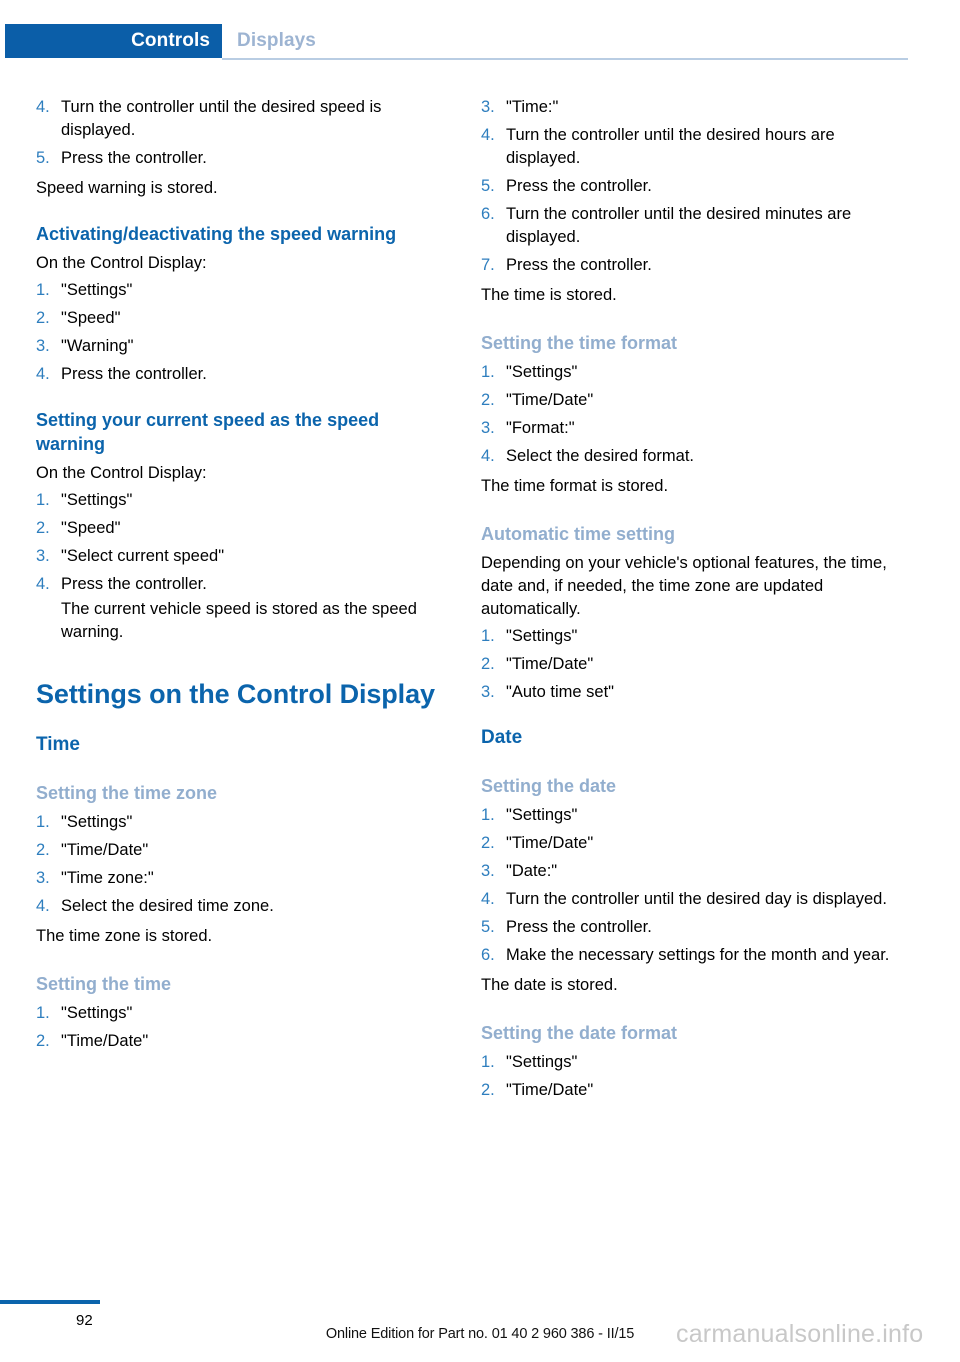  What do you see at coordinates (58, 744) in the screenshot?
I see `heading-time: Time` at bounding box center [58, 744].